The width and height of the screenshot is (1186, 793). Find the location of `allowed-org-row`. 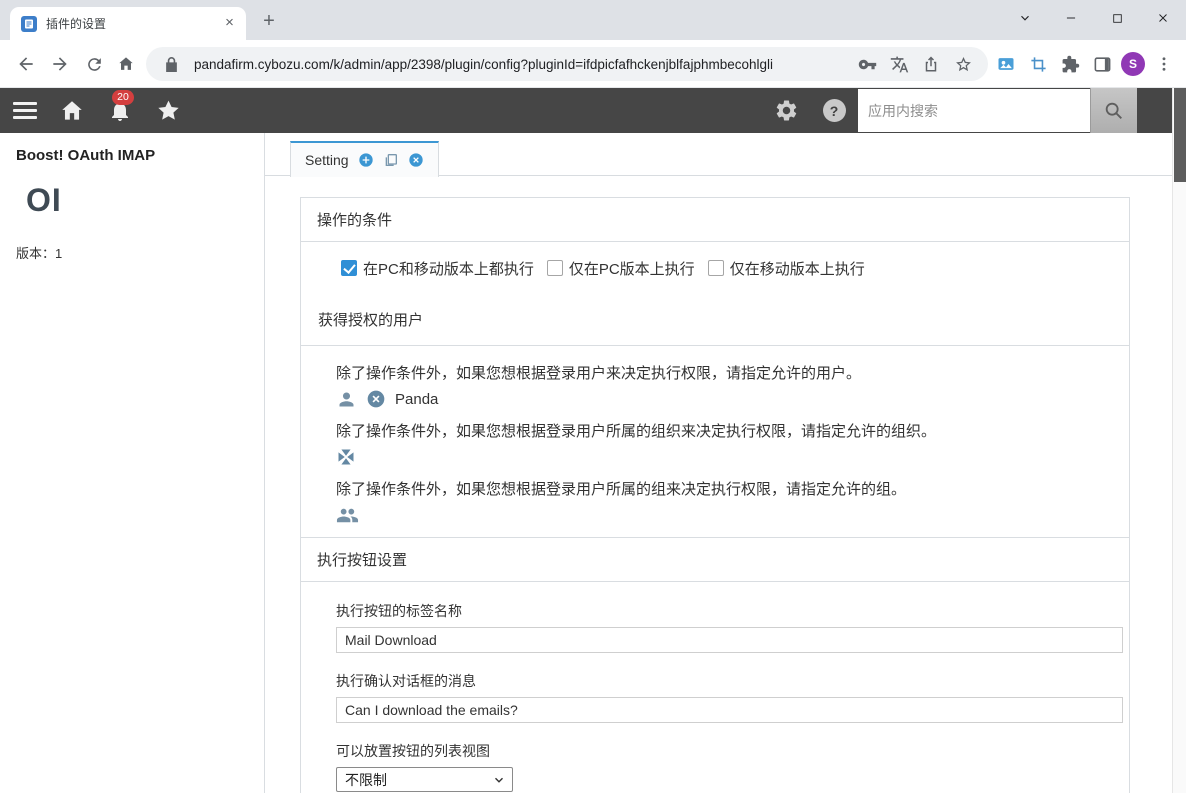

allowed-org-row is located at coordinates (724, 457).